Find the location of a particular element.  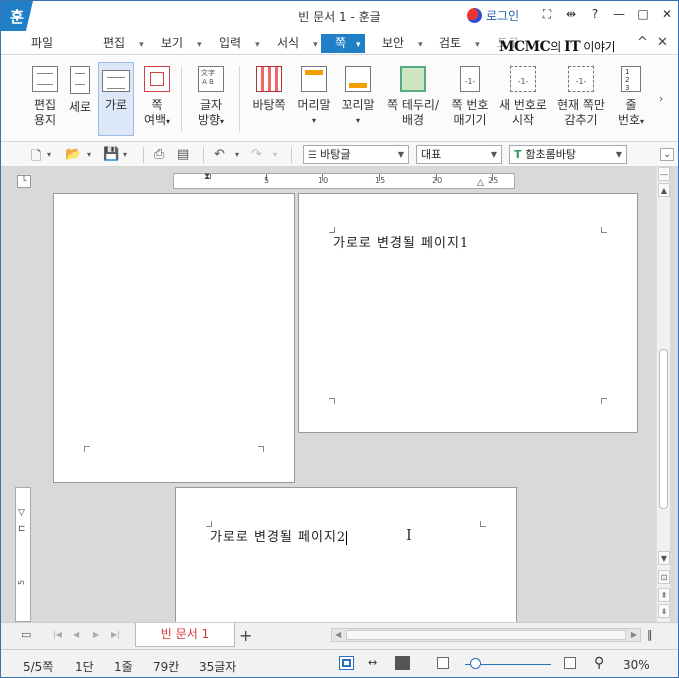

footer-button: 꼬리말 ▾ is located at coordinates (358, 99).